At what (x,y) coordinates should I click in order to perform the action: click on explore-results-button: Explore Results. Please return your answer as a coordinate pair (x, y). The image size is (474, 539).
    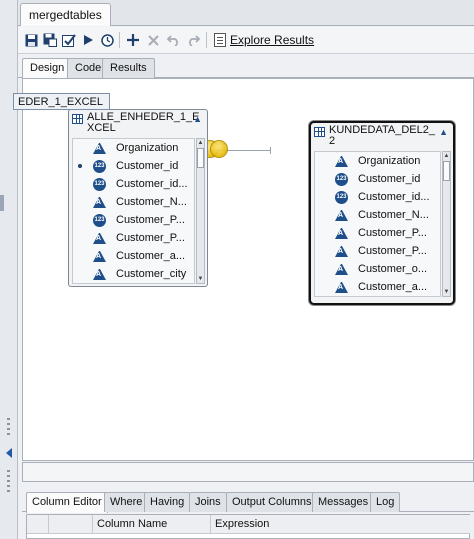
    Looking at the image, I should click on (264, 40).